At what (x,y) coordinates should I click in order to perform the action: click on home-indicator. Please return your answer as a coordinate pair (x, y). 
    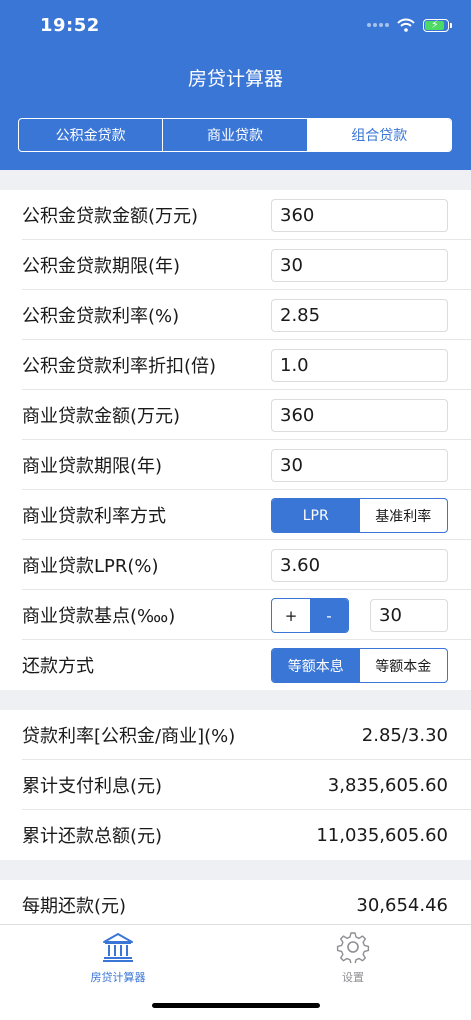
    Looking at the image, I should click on (236, 1005).